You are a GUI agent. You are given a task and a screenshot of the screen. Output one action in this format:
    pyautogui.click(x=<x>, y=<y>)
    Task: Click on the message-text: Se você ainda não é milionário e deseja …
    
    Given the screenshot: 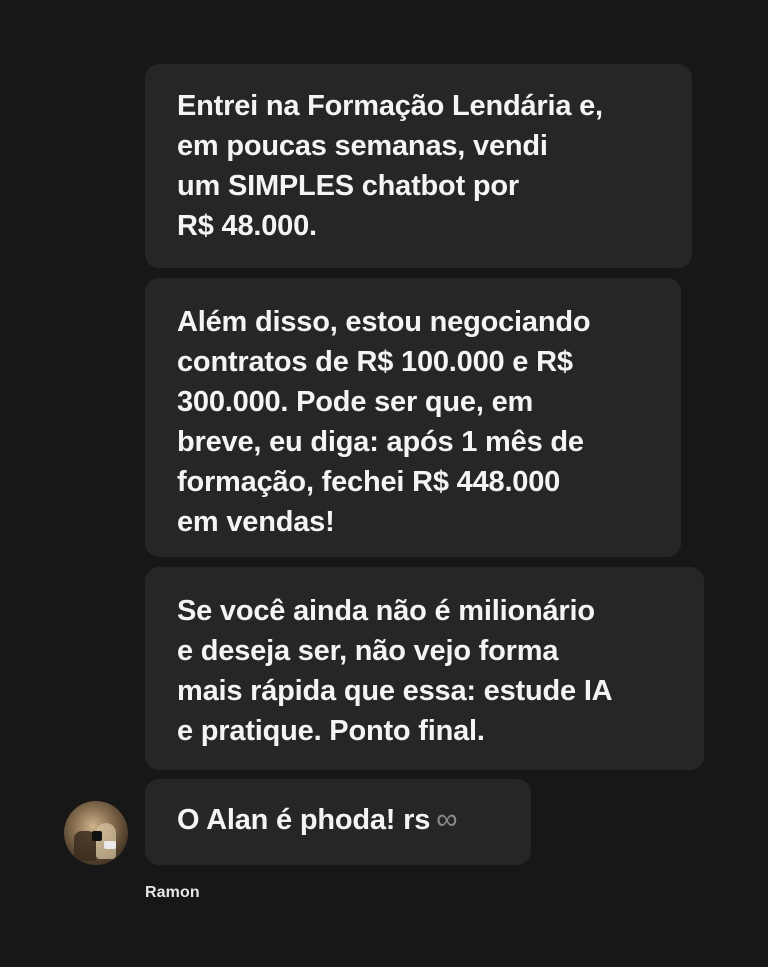 What is the action you would take?
    pyautogui.click(x=395, y=671)
    